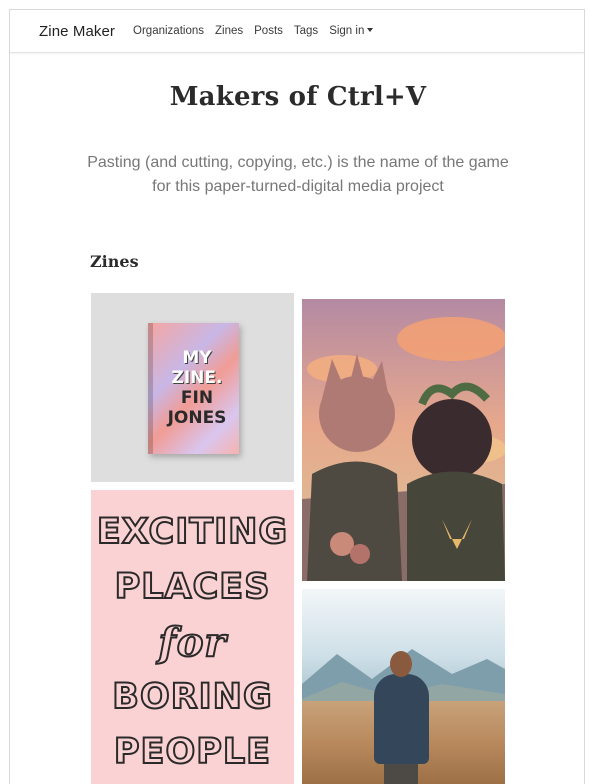  Describe the element at coordinates (192, 752) in the screenshot. I see `poster-line: PEOPLE` at that location.